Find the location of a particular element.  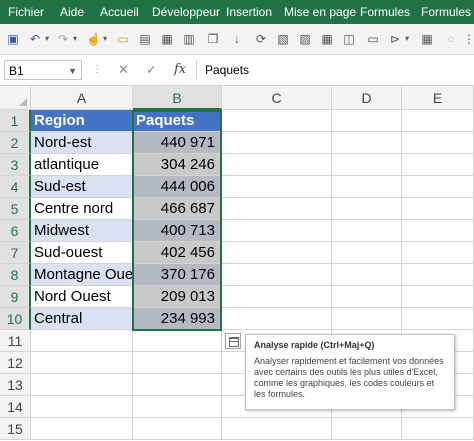

table-cell-region: Midwest is located at coordinates (82, 231).